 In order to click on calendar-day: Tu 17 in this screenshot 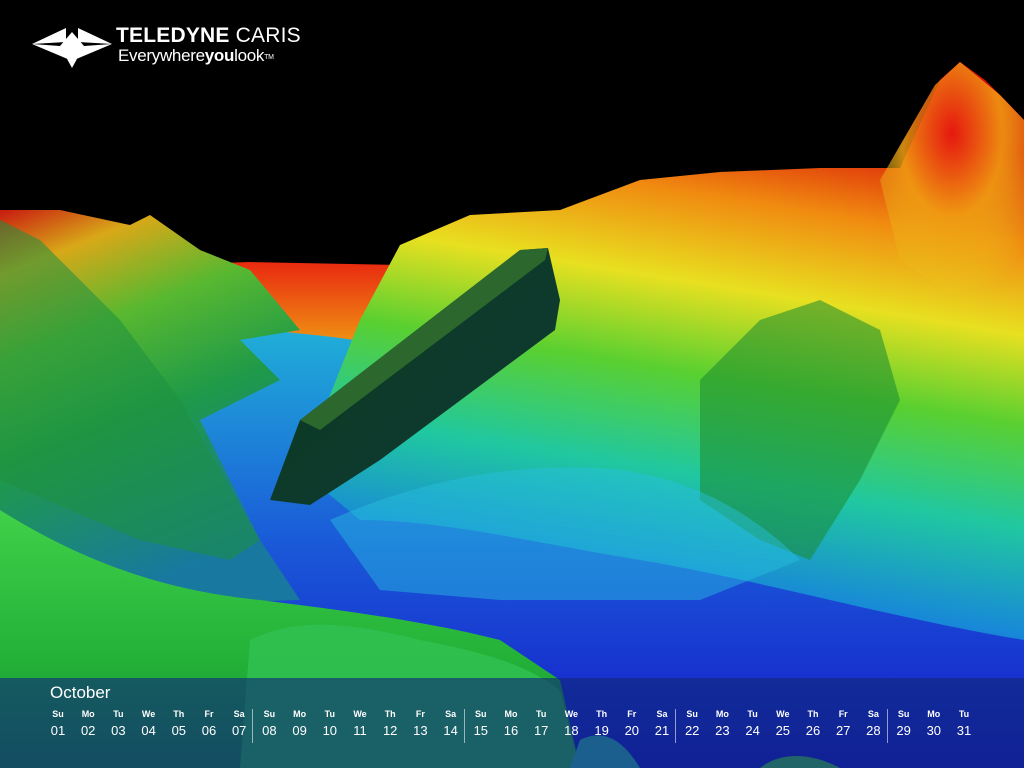, I will do `click(541, 724)`.